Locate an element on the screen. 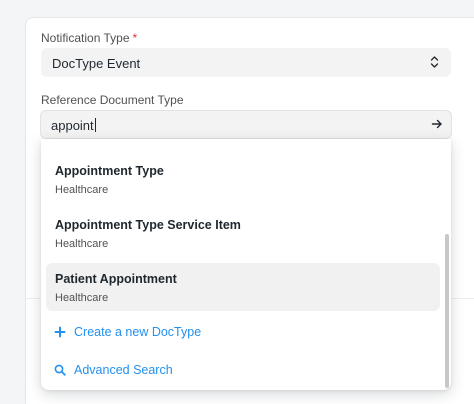 The image size is (474, 404). up-down-chevron-icon is located at coordinates (434, 62).